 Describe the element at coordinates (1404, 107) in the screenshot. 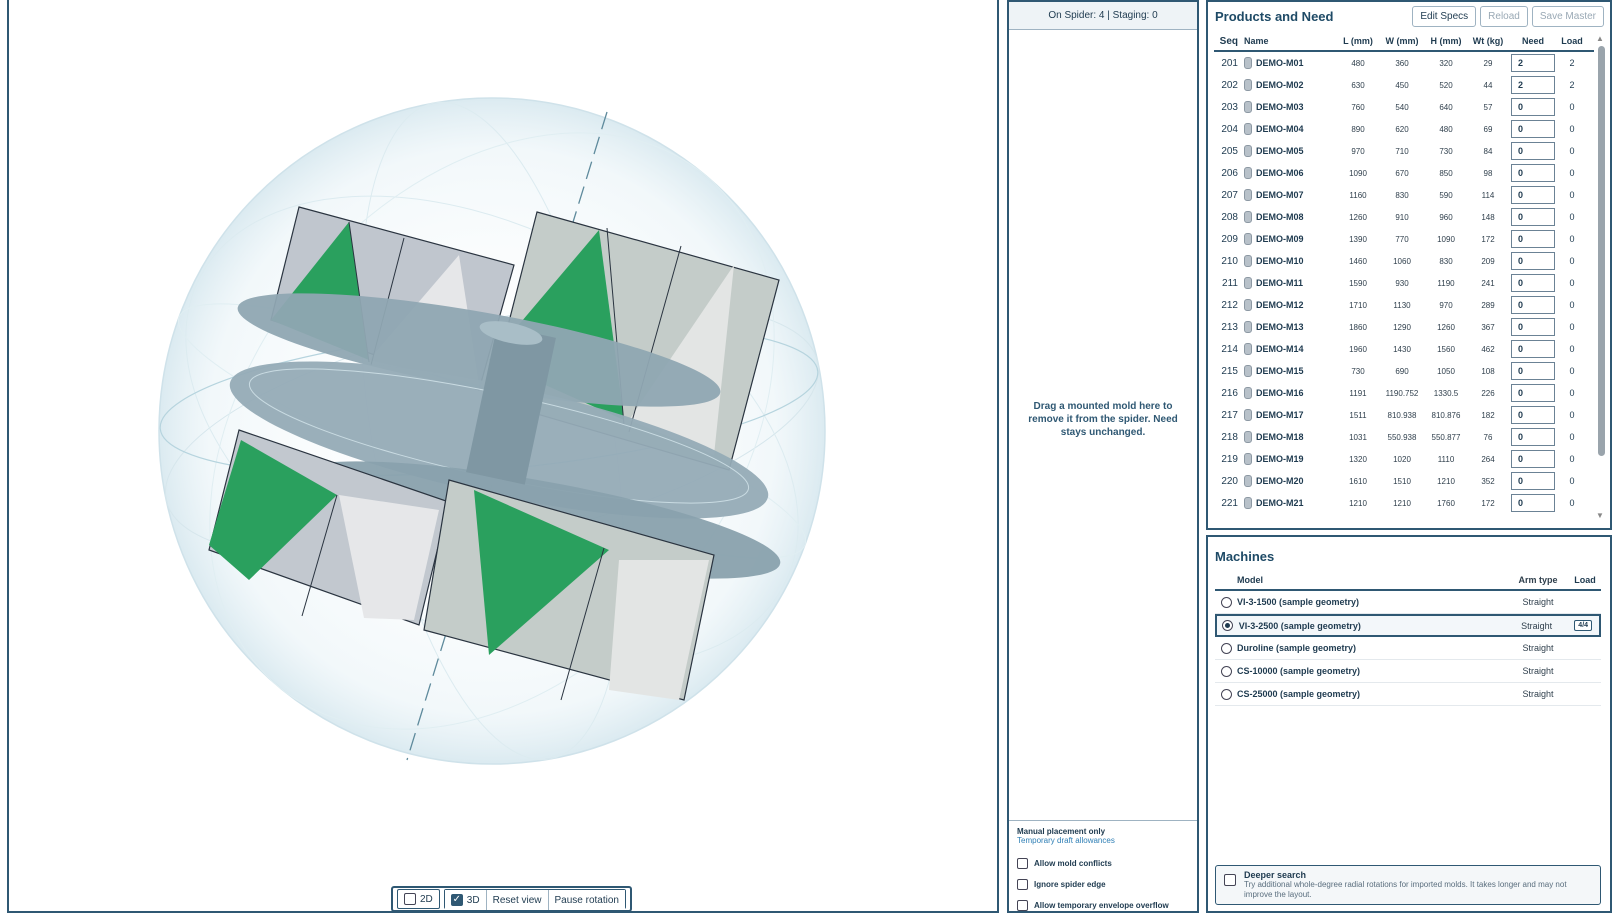

I see `table-row: 203 DEMO-M03 760 540 640 57 0 0` at that location.